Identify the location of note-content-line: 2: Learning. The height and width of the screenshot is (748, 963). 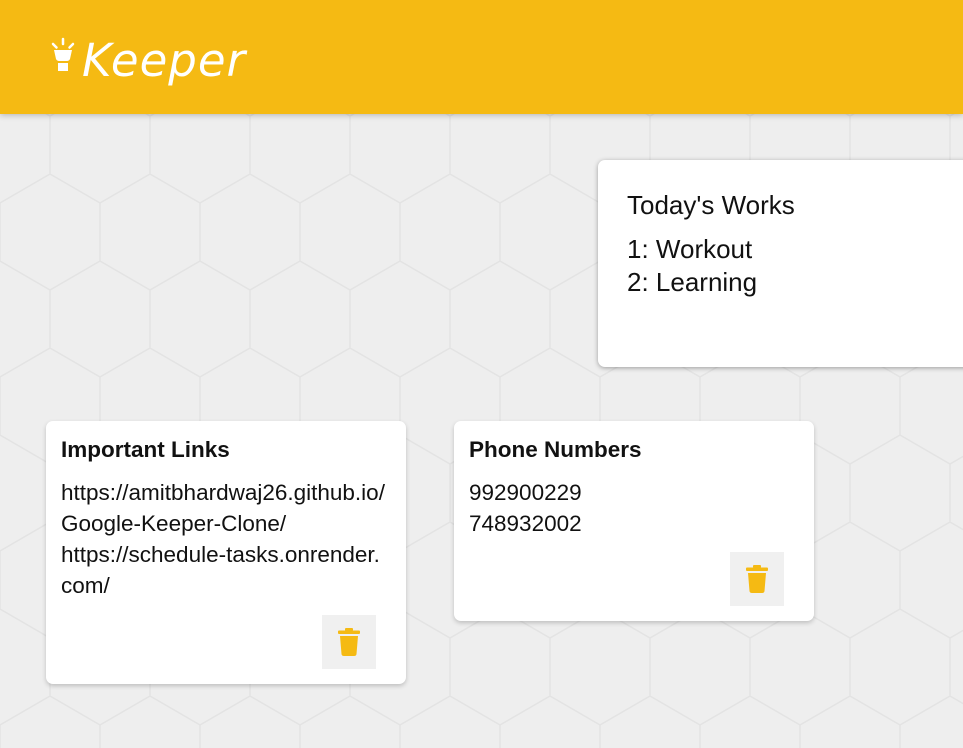
(692, 282).